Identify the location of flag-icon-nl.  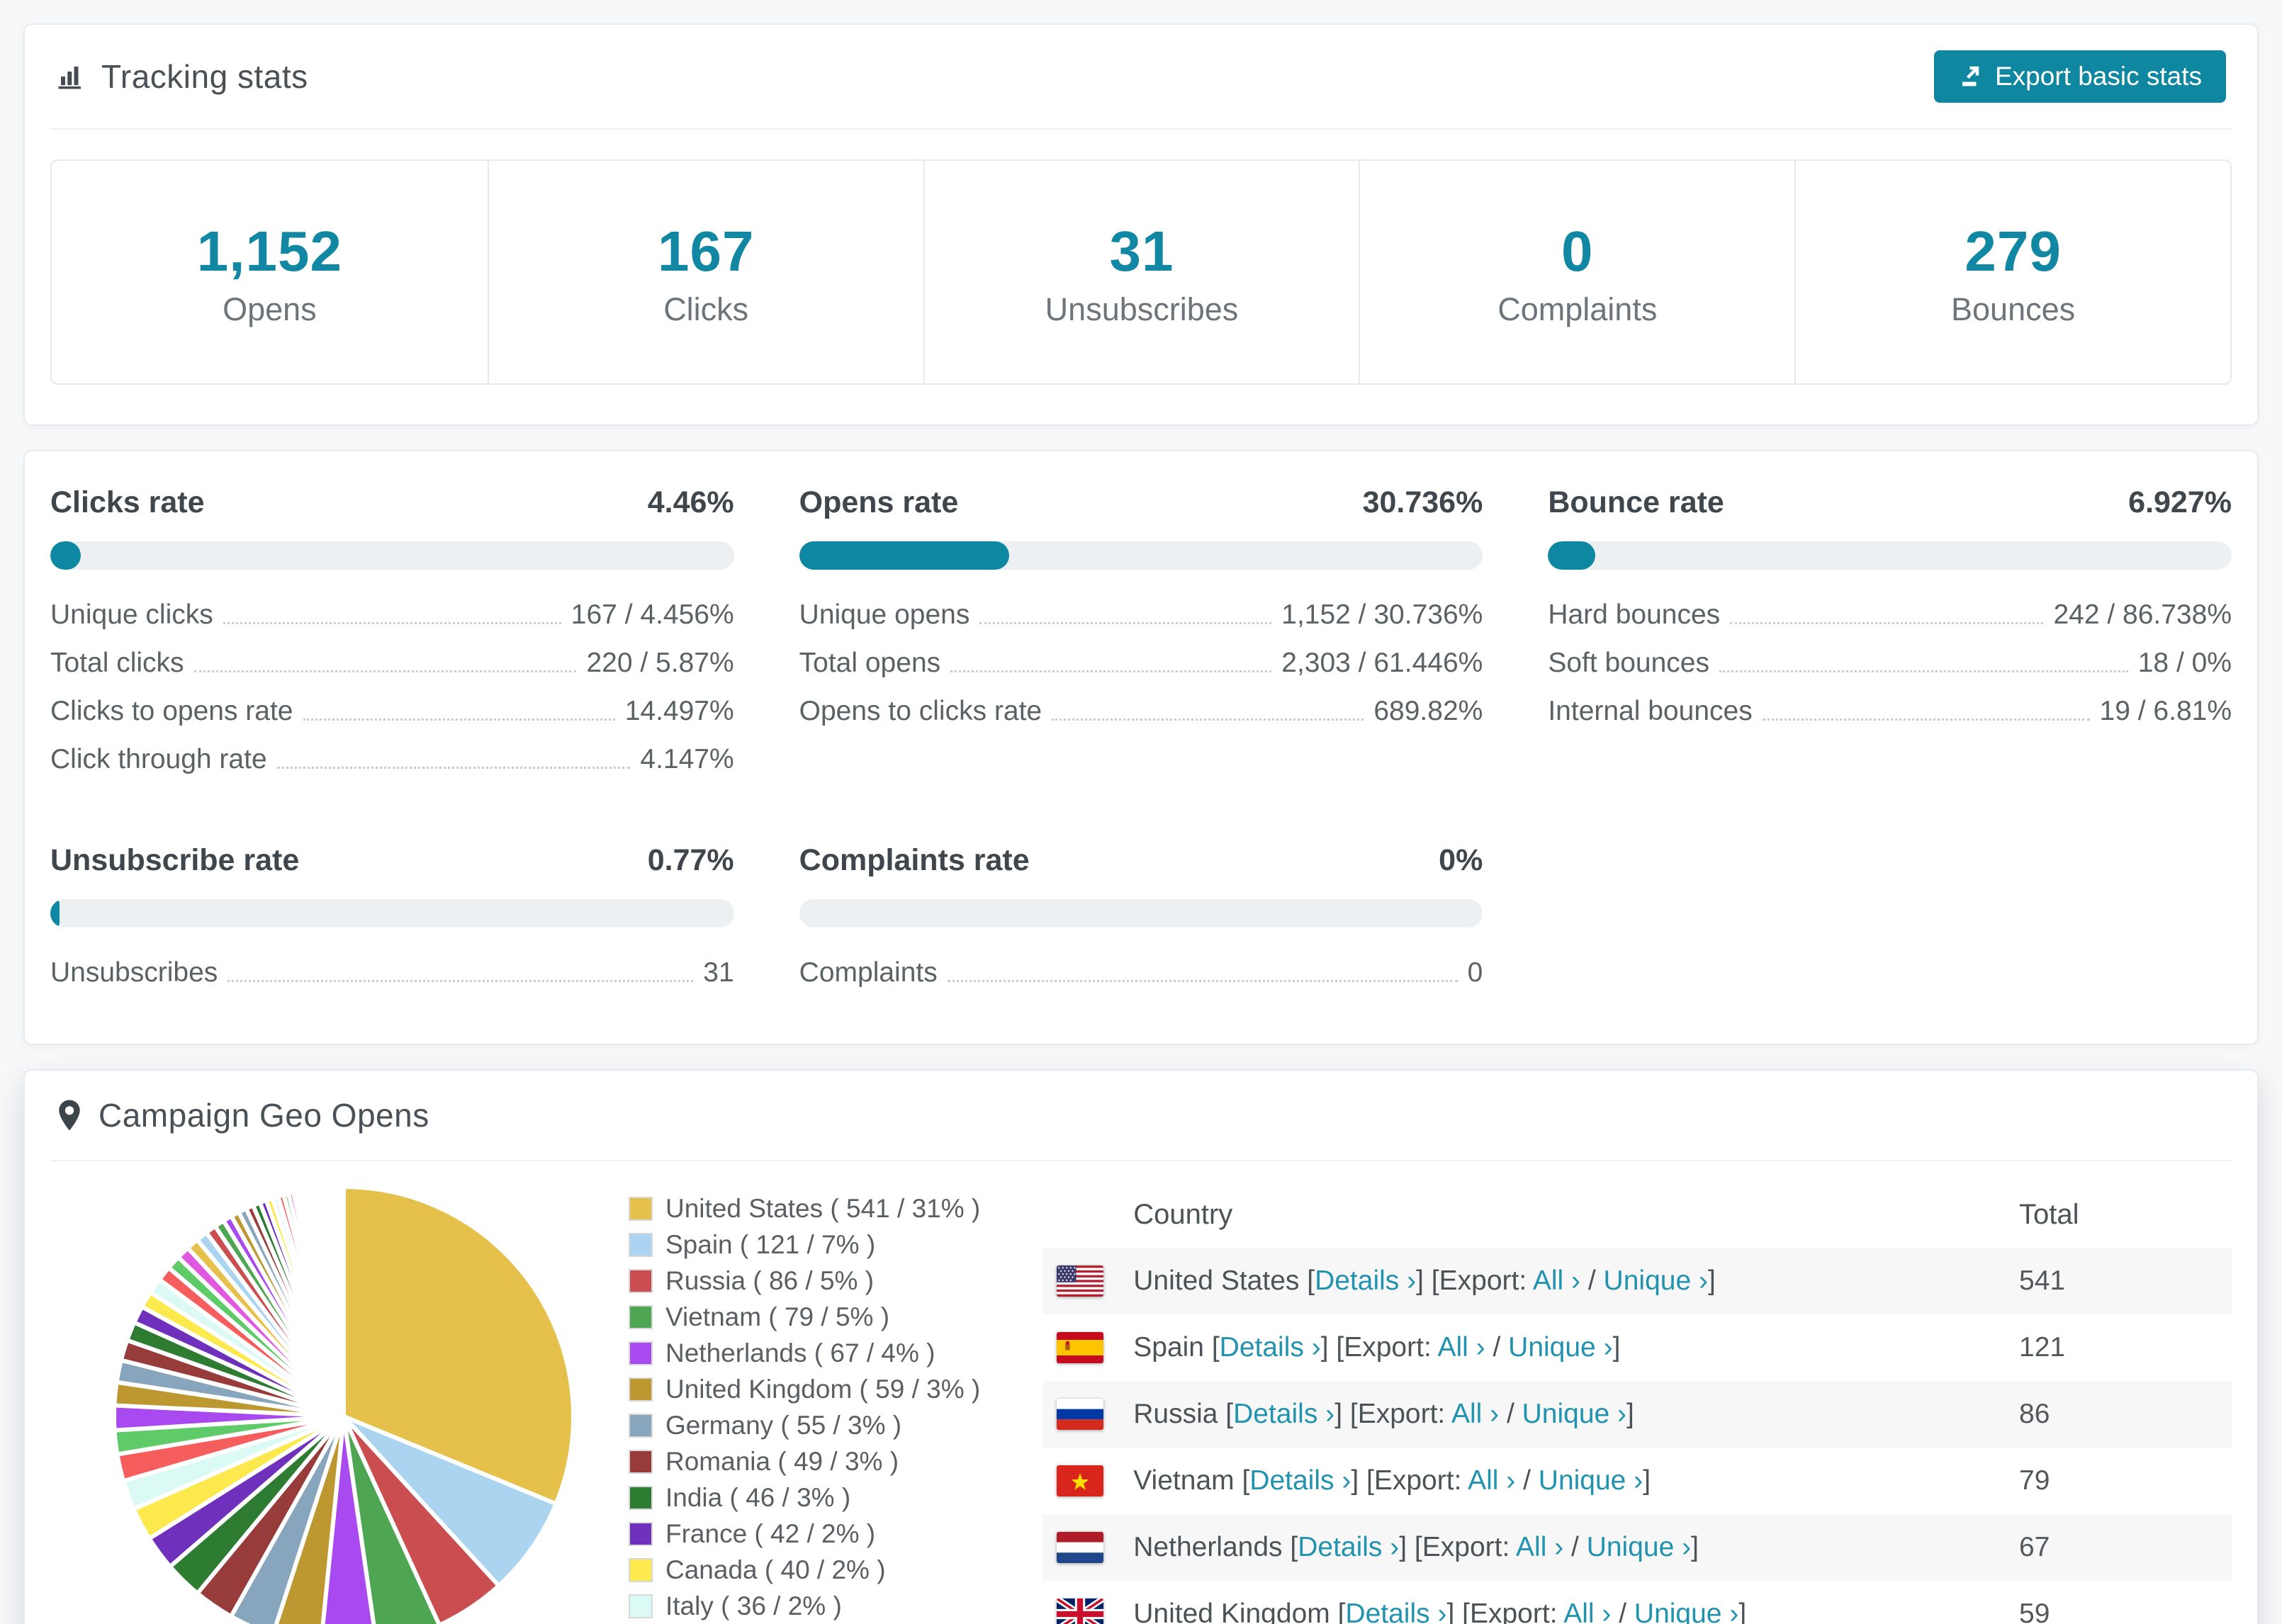
(1088, 1547).